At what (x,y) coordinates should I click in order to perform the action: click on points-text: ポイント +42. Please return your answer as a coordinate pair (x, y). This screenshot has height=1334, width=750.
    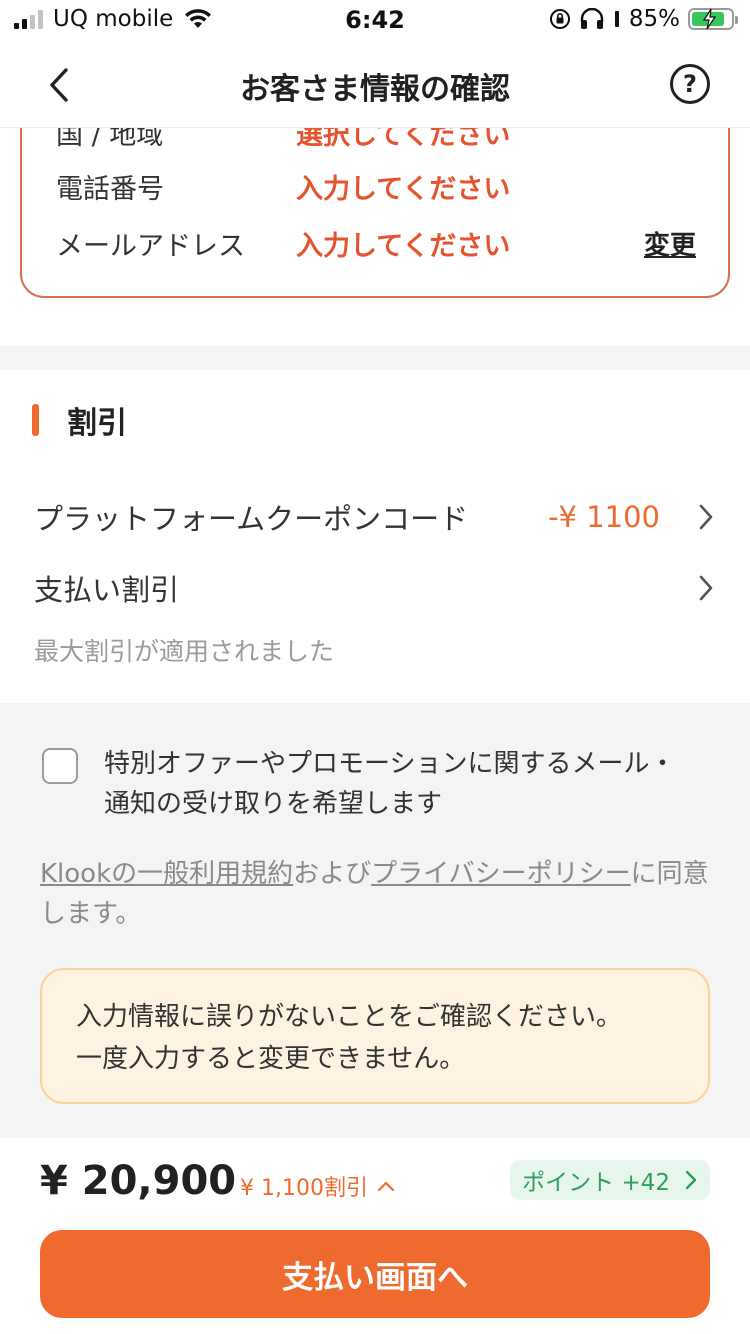
    Looking at the image, I should click on (596, 1183).